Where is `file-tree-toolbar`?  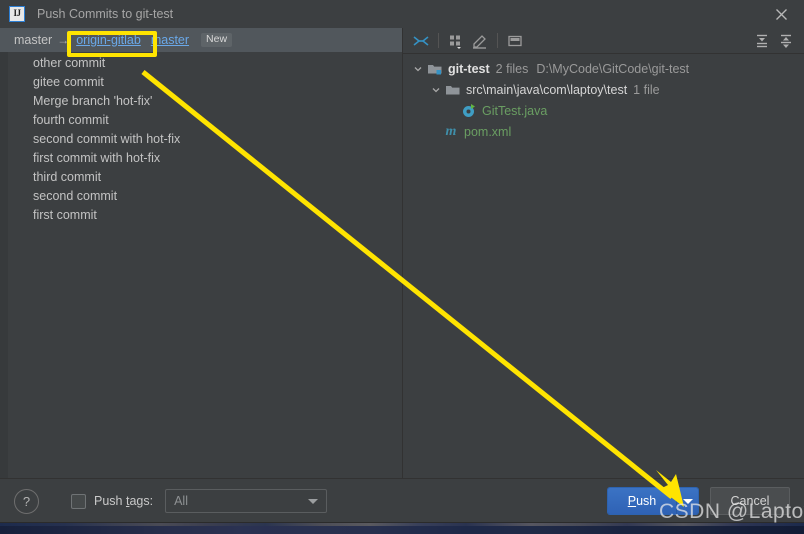 file-tree-toolbar is located at coordinates (603, 41).